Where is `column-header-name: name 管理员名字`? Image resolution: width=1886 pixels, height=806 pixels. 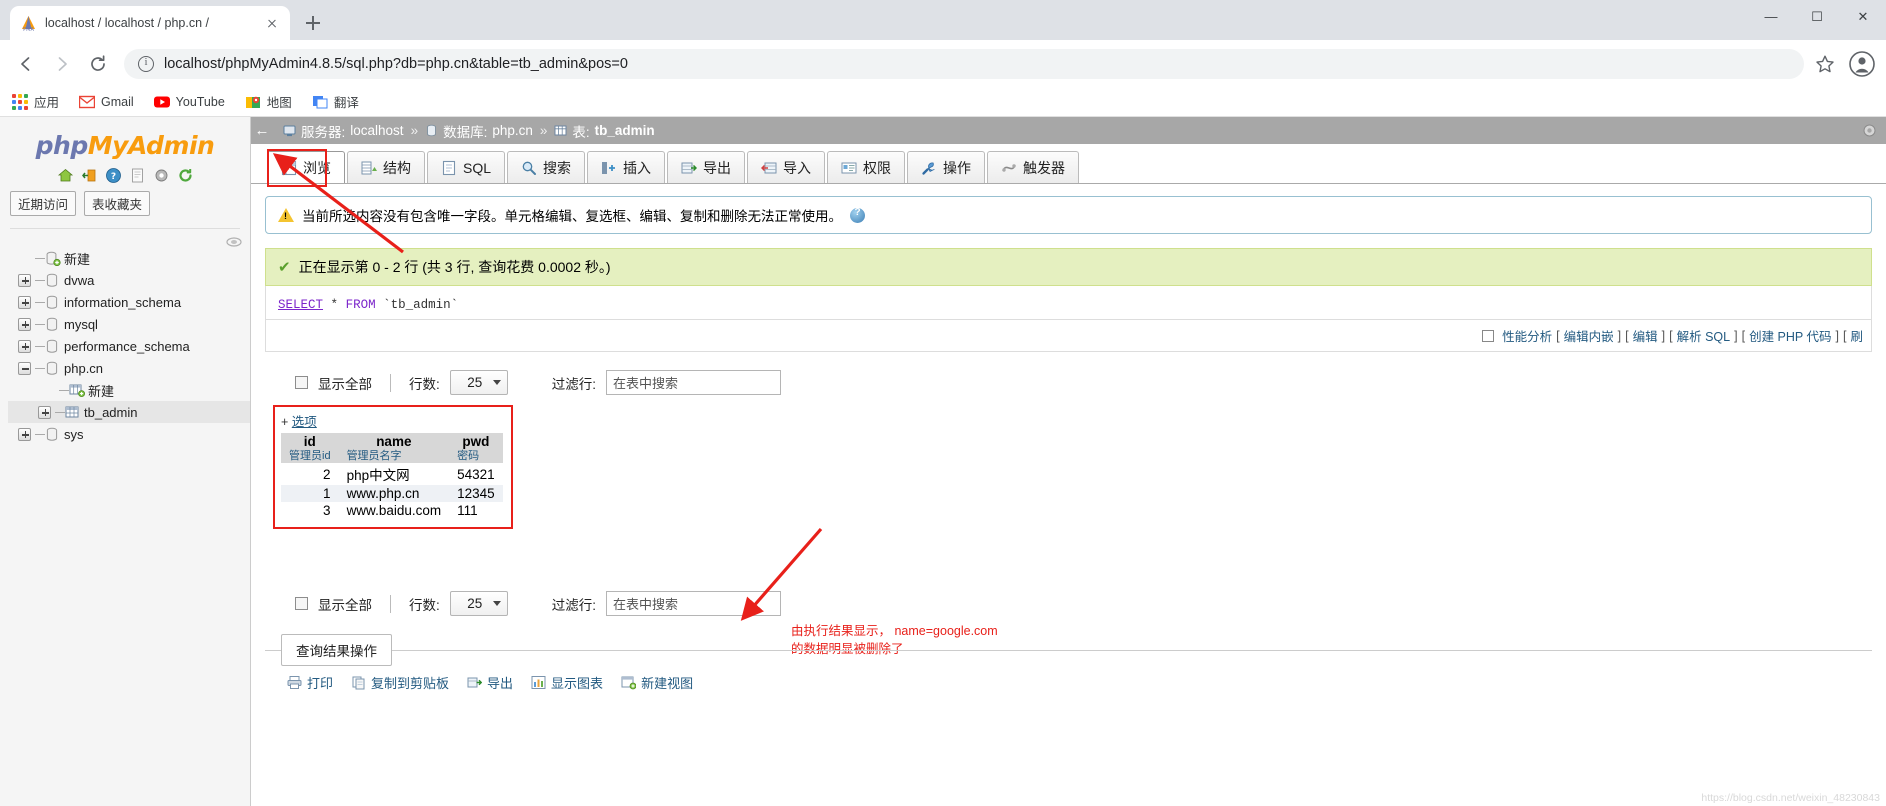
column-header-name: name 管理员名字 is located at coordinates (394, 448).